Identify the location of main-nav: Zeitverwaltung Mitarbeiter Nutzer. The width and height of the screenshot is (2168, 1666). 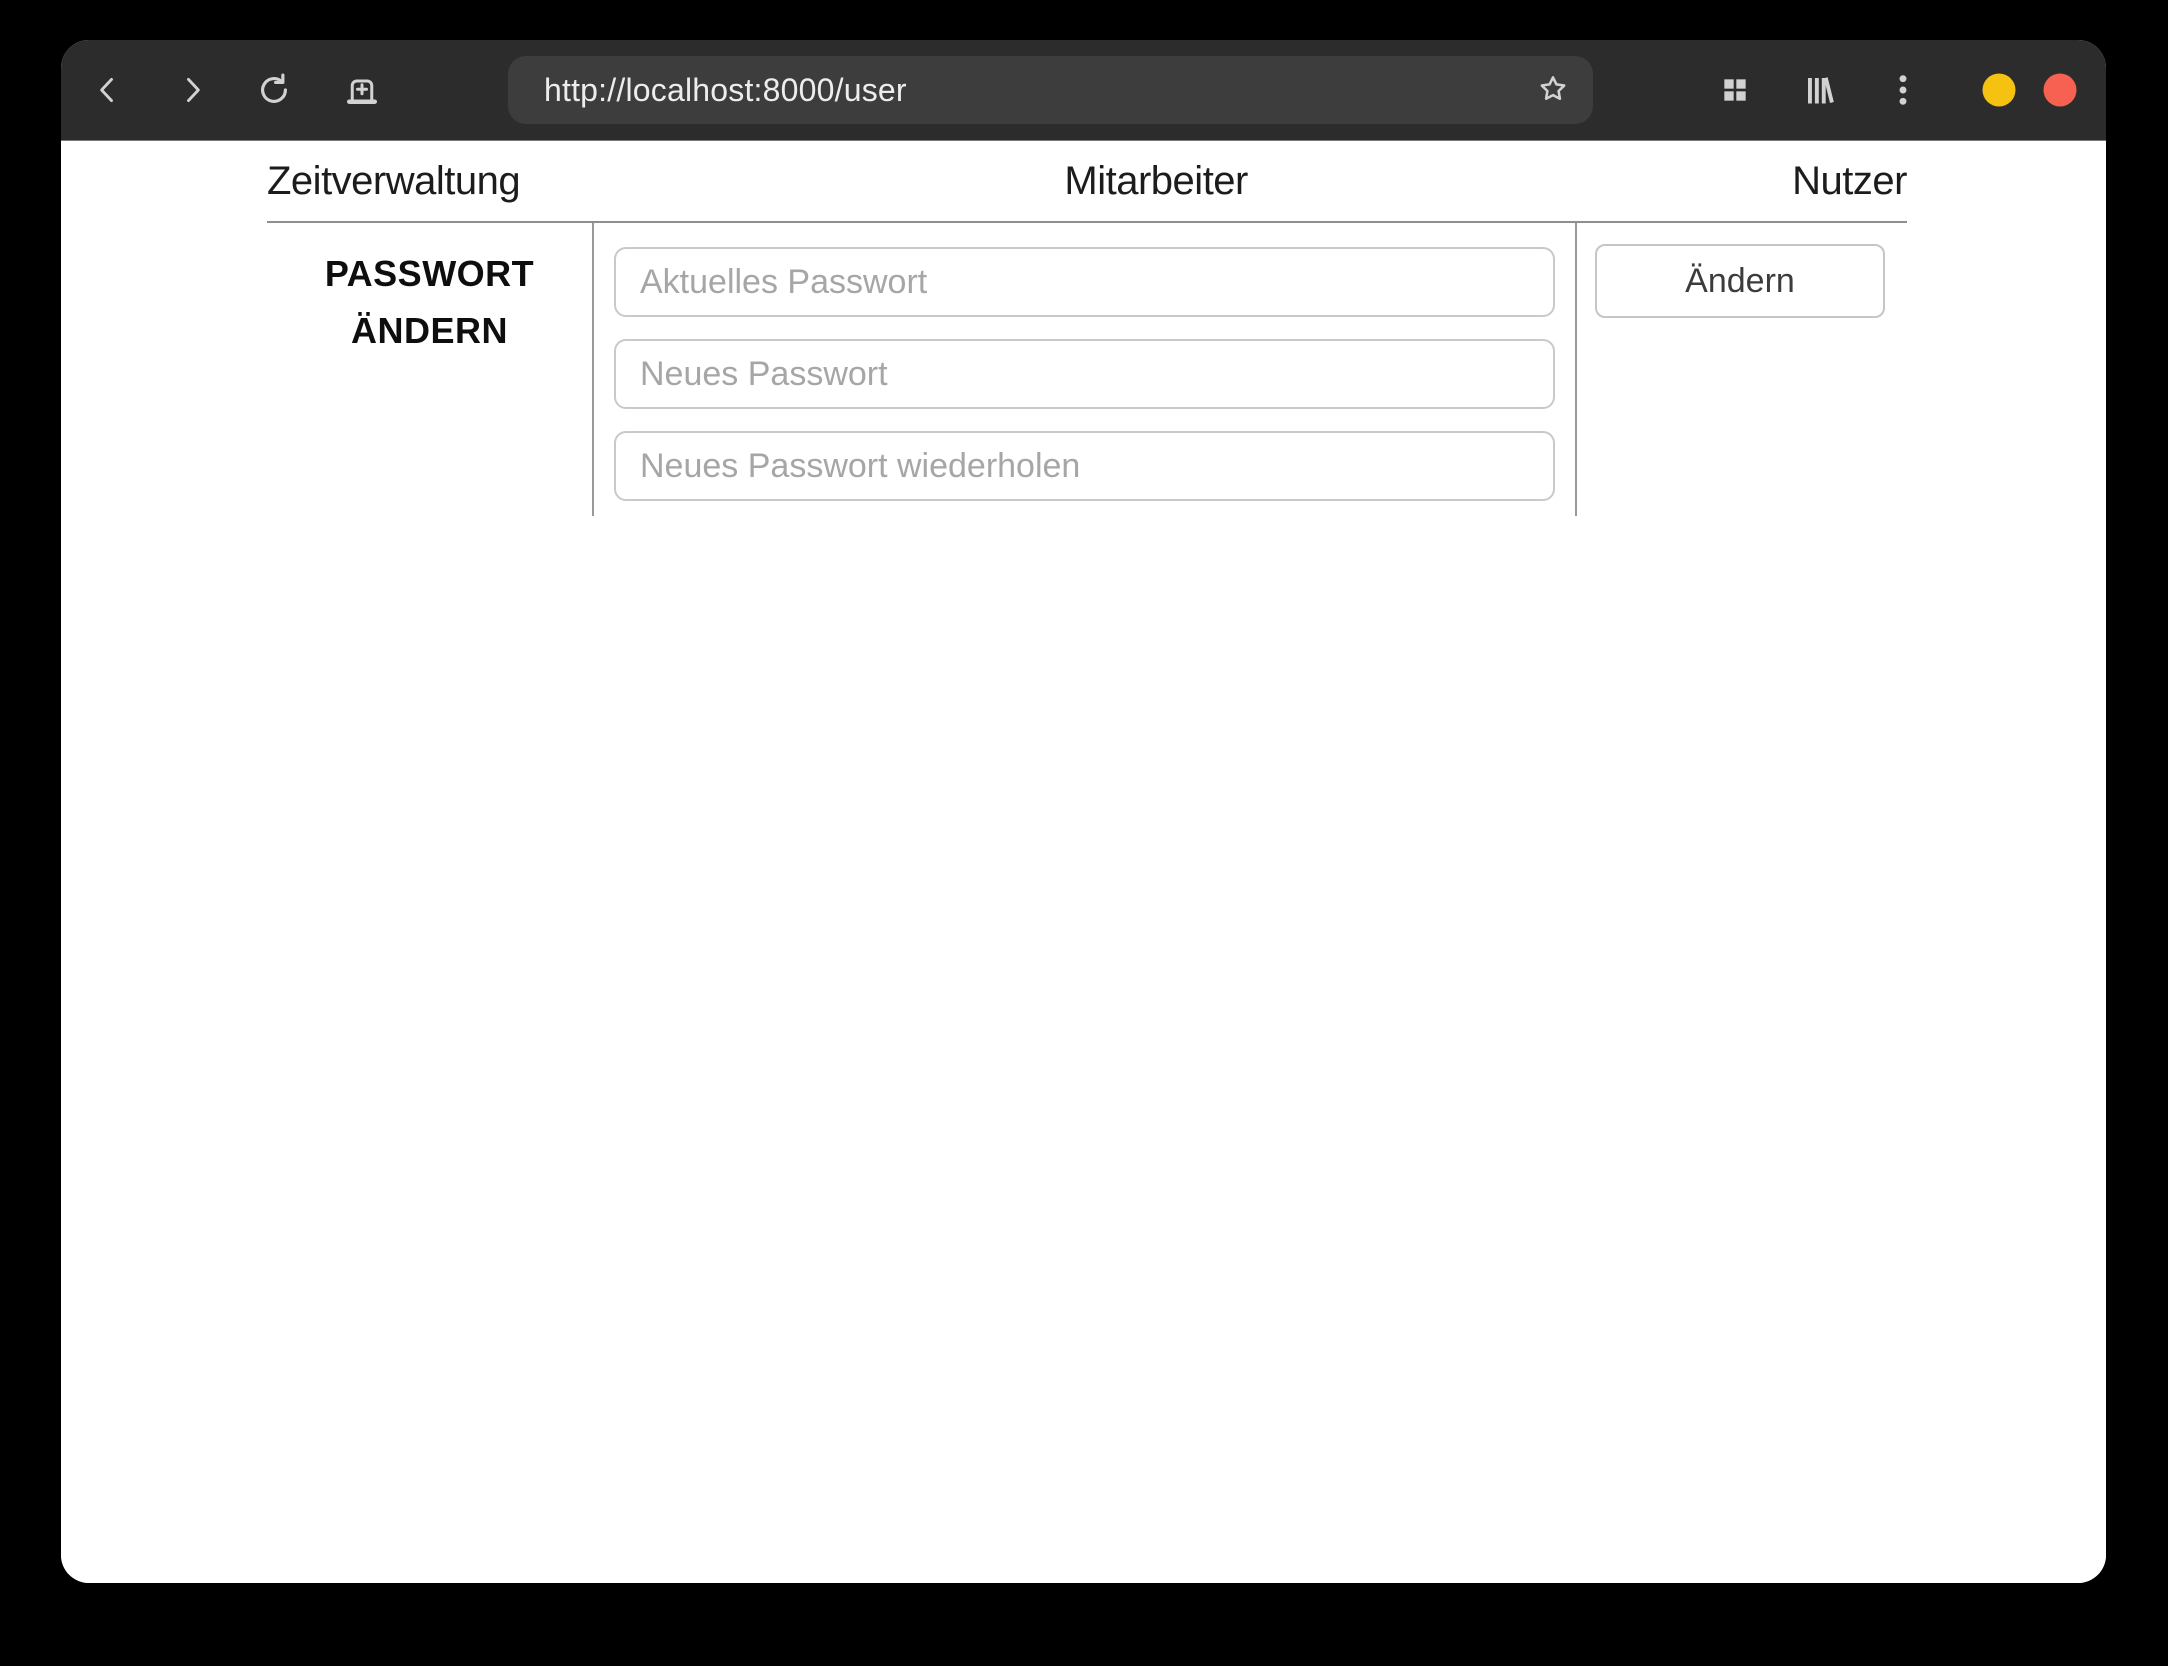
(1087, 182).